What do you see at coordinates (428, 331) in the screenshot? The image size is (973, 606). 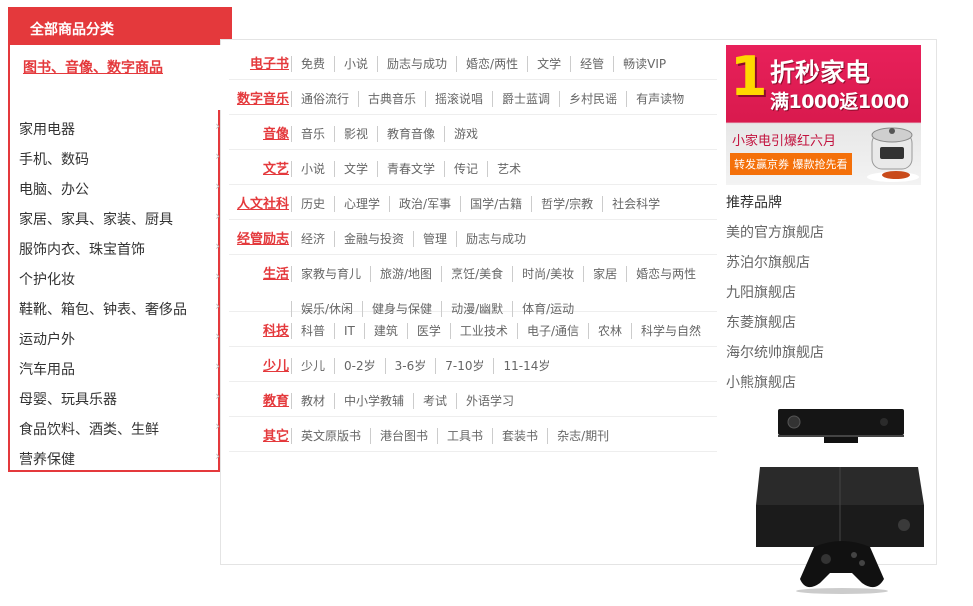 I see `subcategory-link: 医学` at bounding box center [428, 331].